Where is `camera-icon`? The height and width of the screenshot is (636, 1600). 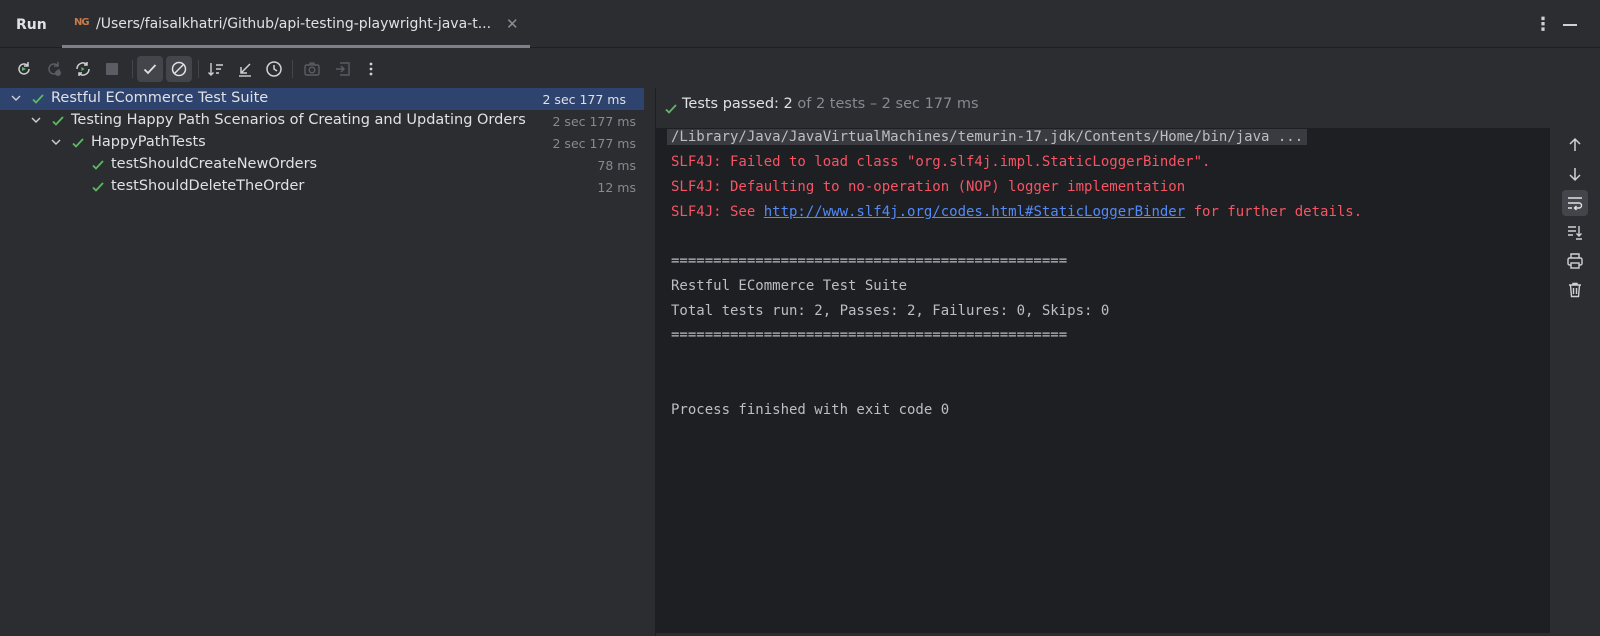 camera-icon is located at coordinates (312, 69).